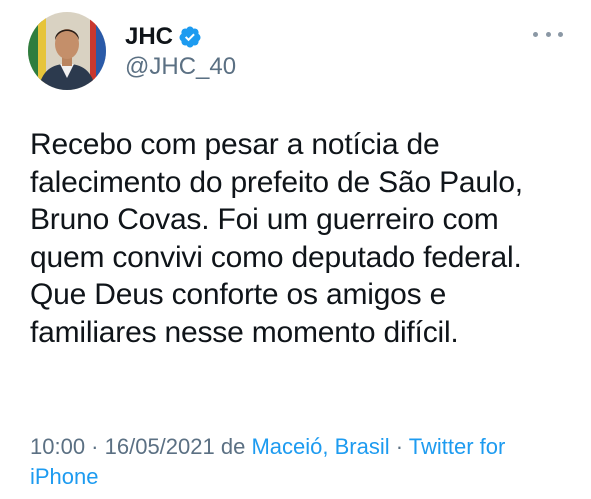 The height and width of the screenshot is (499, 591). Describe the element at coordinates (149, 37) in the screenshot. I see `display-name: JHC` at that location.